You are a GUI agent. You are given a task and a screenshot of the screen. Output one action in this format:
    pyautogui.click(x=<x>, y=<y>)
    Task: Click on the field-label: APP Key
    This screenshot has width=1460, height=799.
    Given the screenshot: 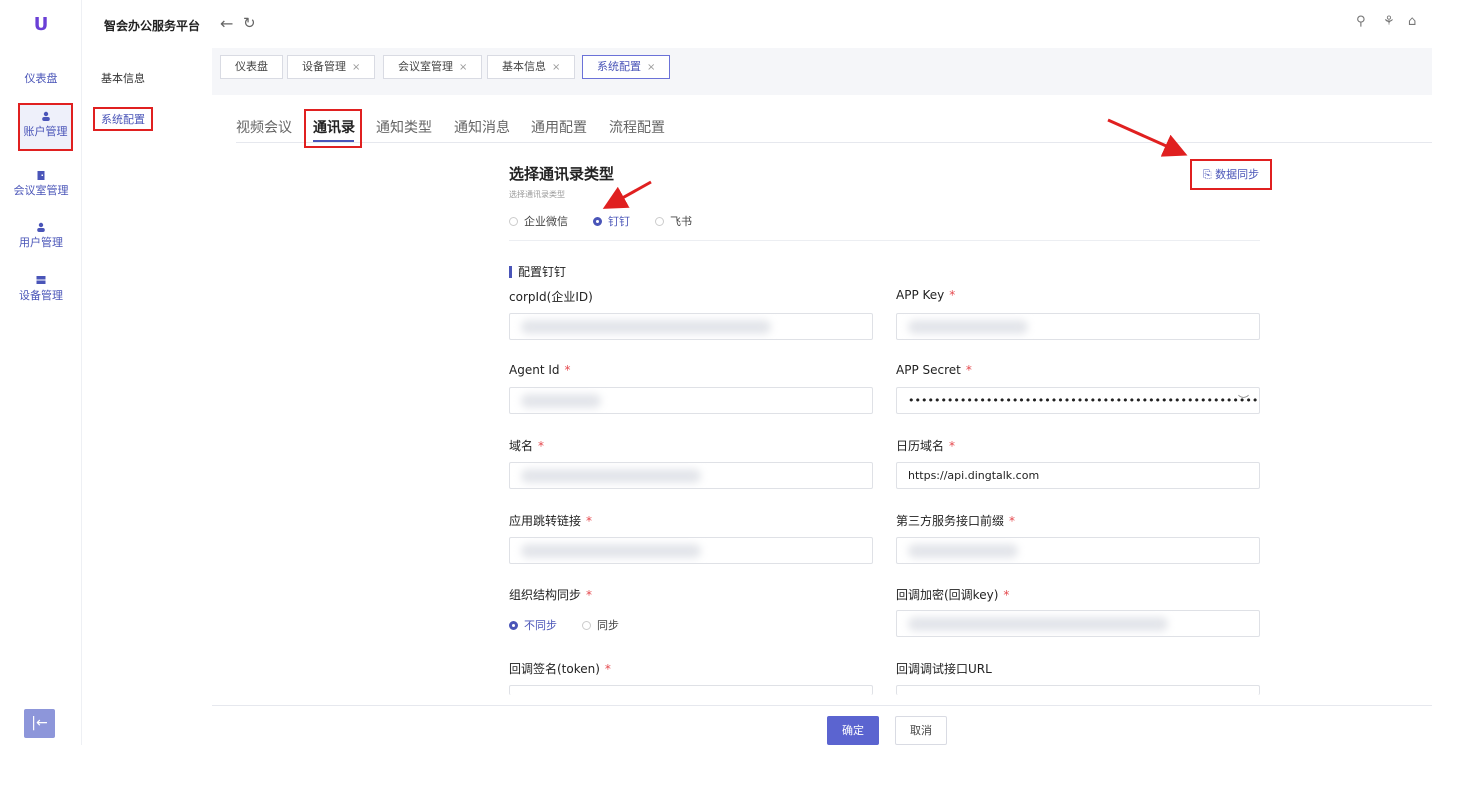 What is the action you would take?
    pyautogui.click(x=920, y=295)
    